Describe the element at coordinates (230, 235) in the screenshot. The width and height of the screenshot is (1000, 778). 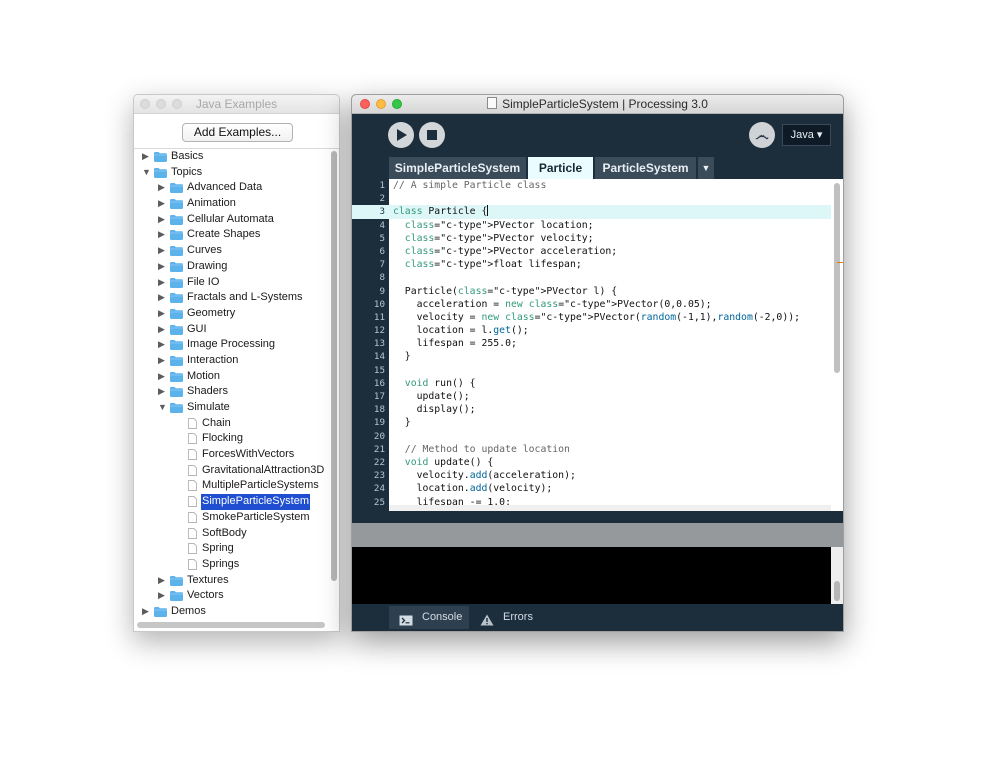
I see `tree-folder: ▶ Create Shapes` at that location.